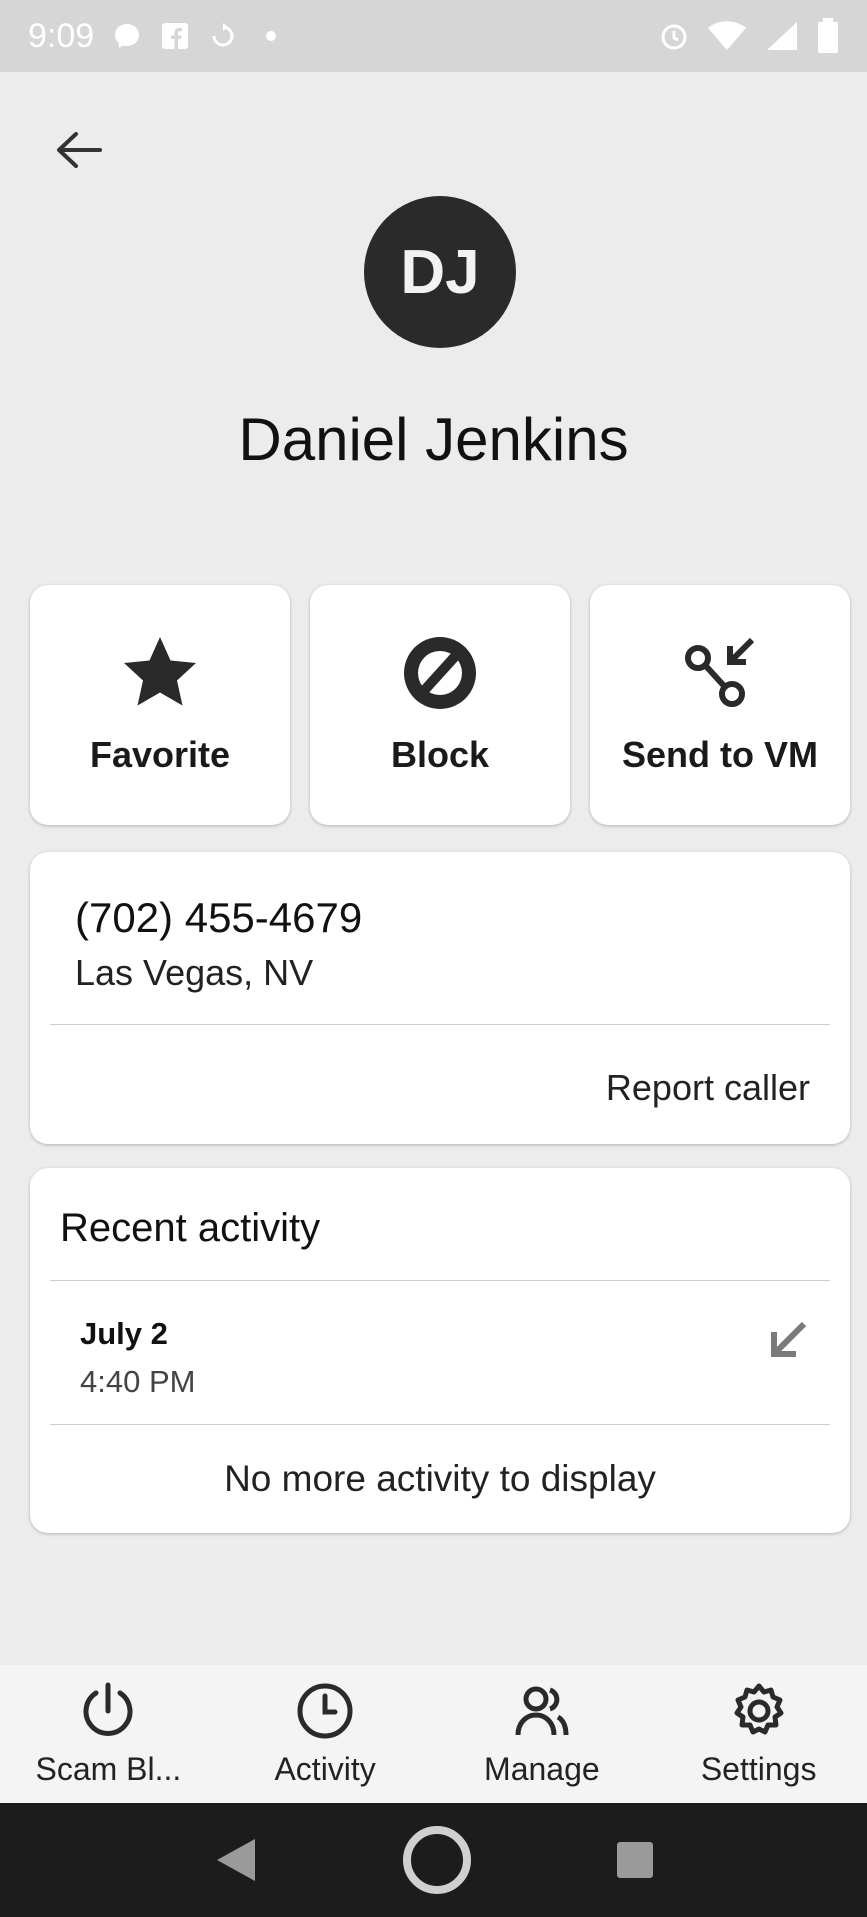  I want to click on status-time: 9:09, so click(61, 35).